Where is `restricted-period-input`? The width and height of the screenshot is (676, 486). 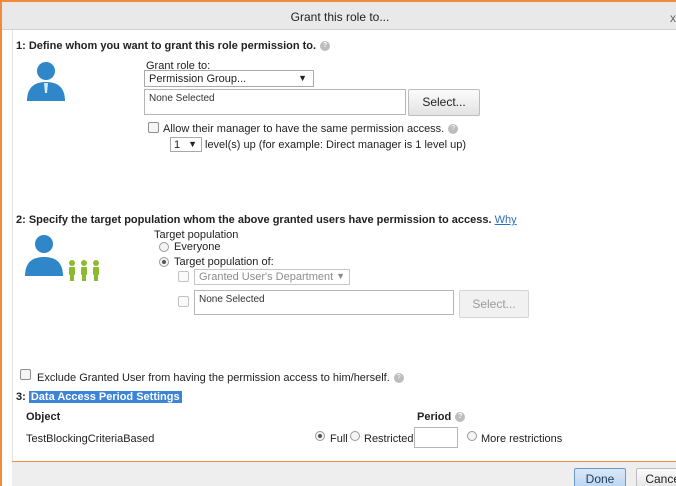 restricted-period-input is located at coordinates (436, 437).